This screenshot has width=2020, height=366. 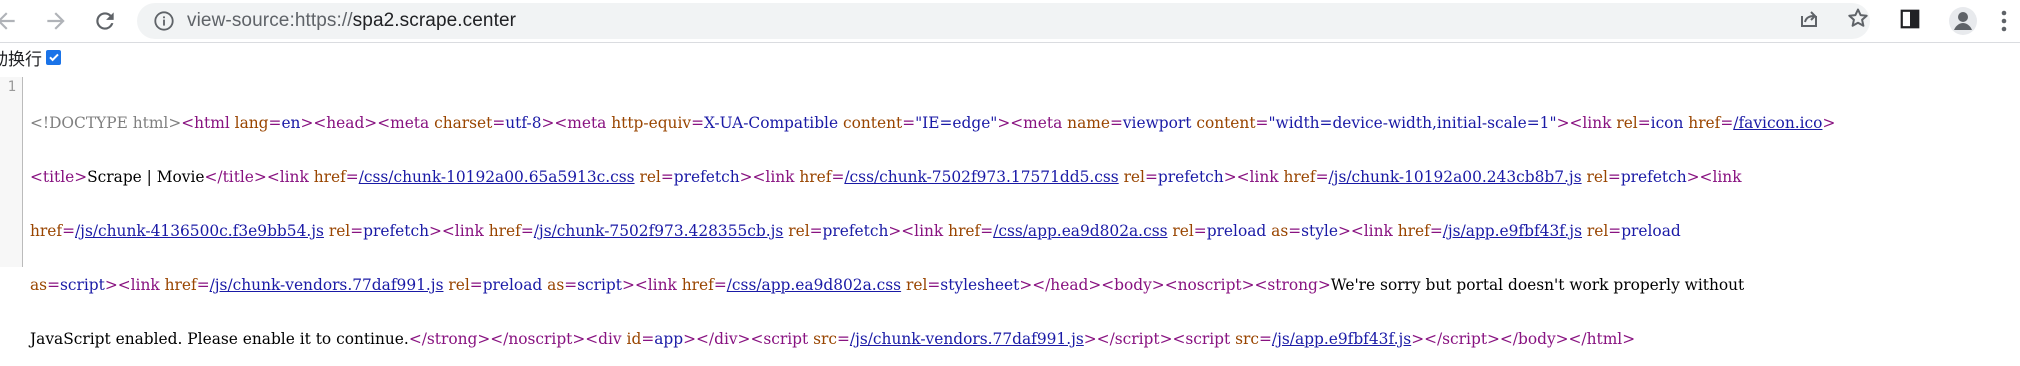 What do you see at coordinates (199, 231) in the screenshot?
I see `source-link: /js/chunk-4136500c.f3e9bb54.js` at bounding box center [199, 231].